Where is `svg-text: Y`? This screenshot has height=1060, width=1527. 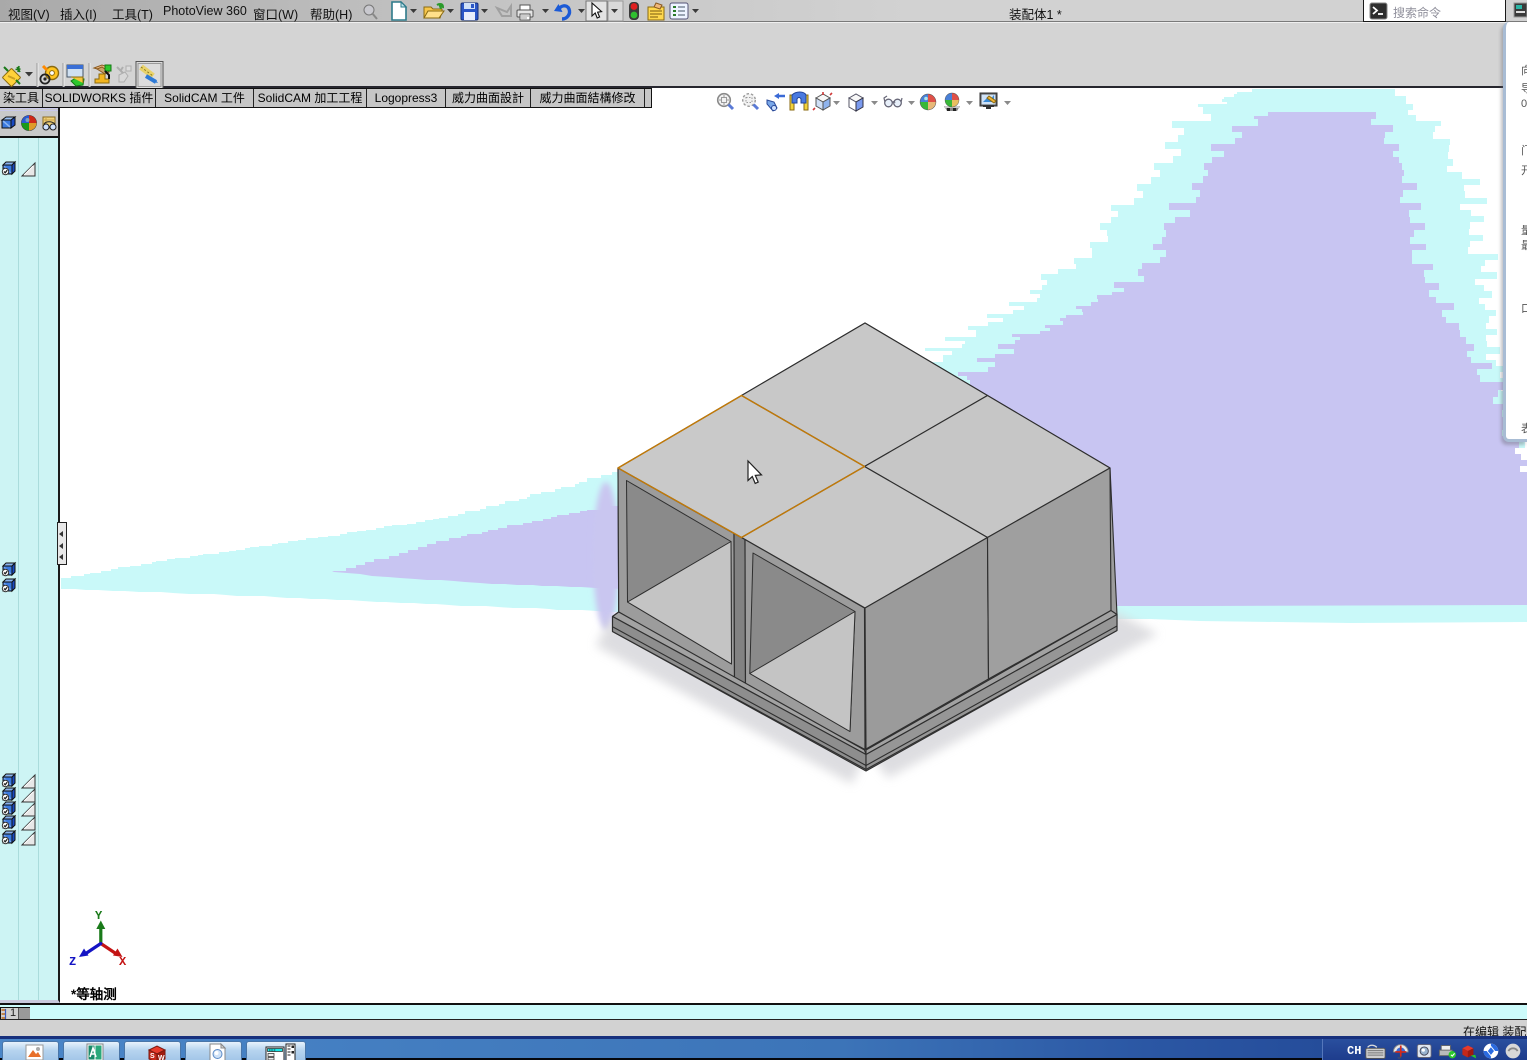 svg-text: Y is located at coordinates (99, 916).